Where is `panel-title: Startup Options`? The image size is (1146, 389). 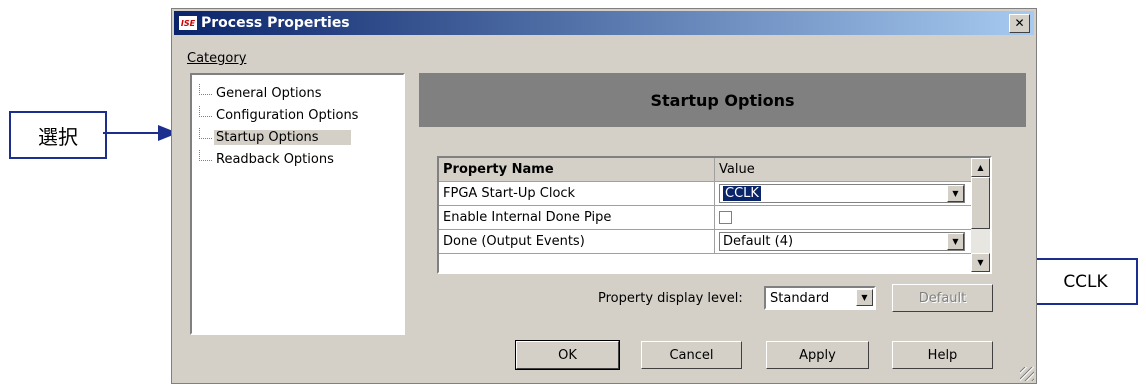
panel-title: Startup Options is located at coordinates (722, 100).